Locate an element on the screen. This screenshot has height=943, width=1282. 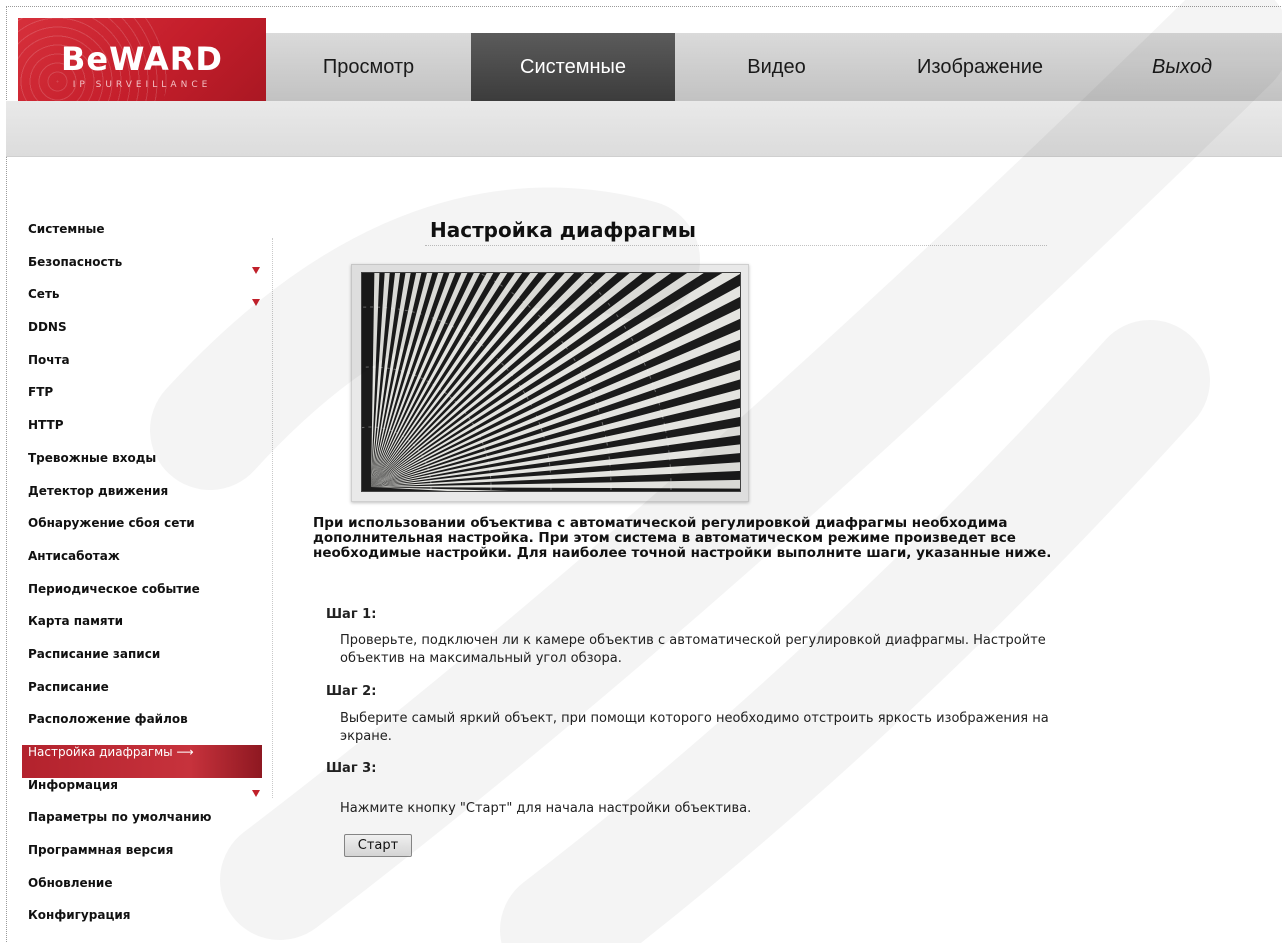
sidebar-divider is located at coordinates (273, 518).